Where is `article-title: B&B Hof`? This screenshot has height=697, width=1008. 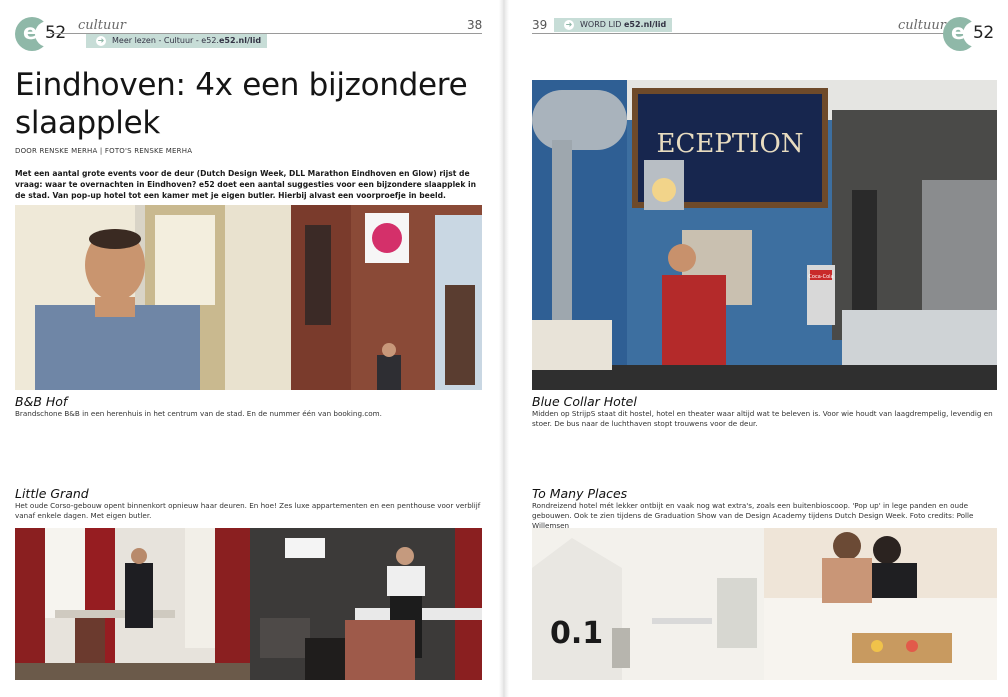
article-title: B&B Hof is located at coordinates (41, 401).